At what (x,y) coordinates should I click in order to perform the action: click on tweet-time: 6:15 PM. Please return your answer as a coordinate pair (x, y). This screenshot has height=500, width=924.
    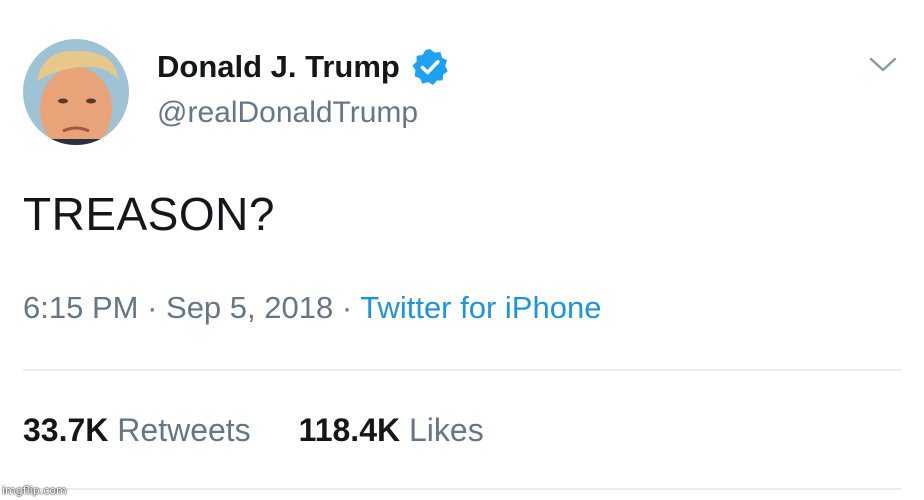
    Looking at the image, I should click on (80, 307).